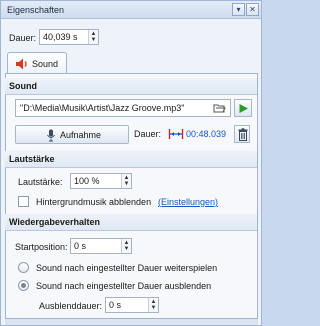 This screenshot has height=326, width=320. I want to click on section-sound-heading: Sound, so click(23, 86).